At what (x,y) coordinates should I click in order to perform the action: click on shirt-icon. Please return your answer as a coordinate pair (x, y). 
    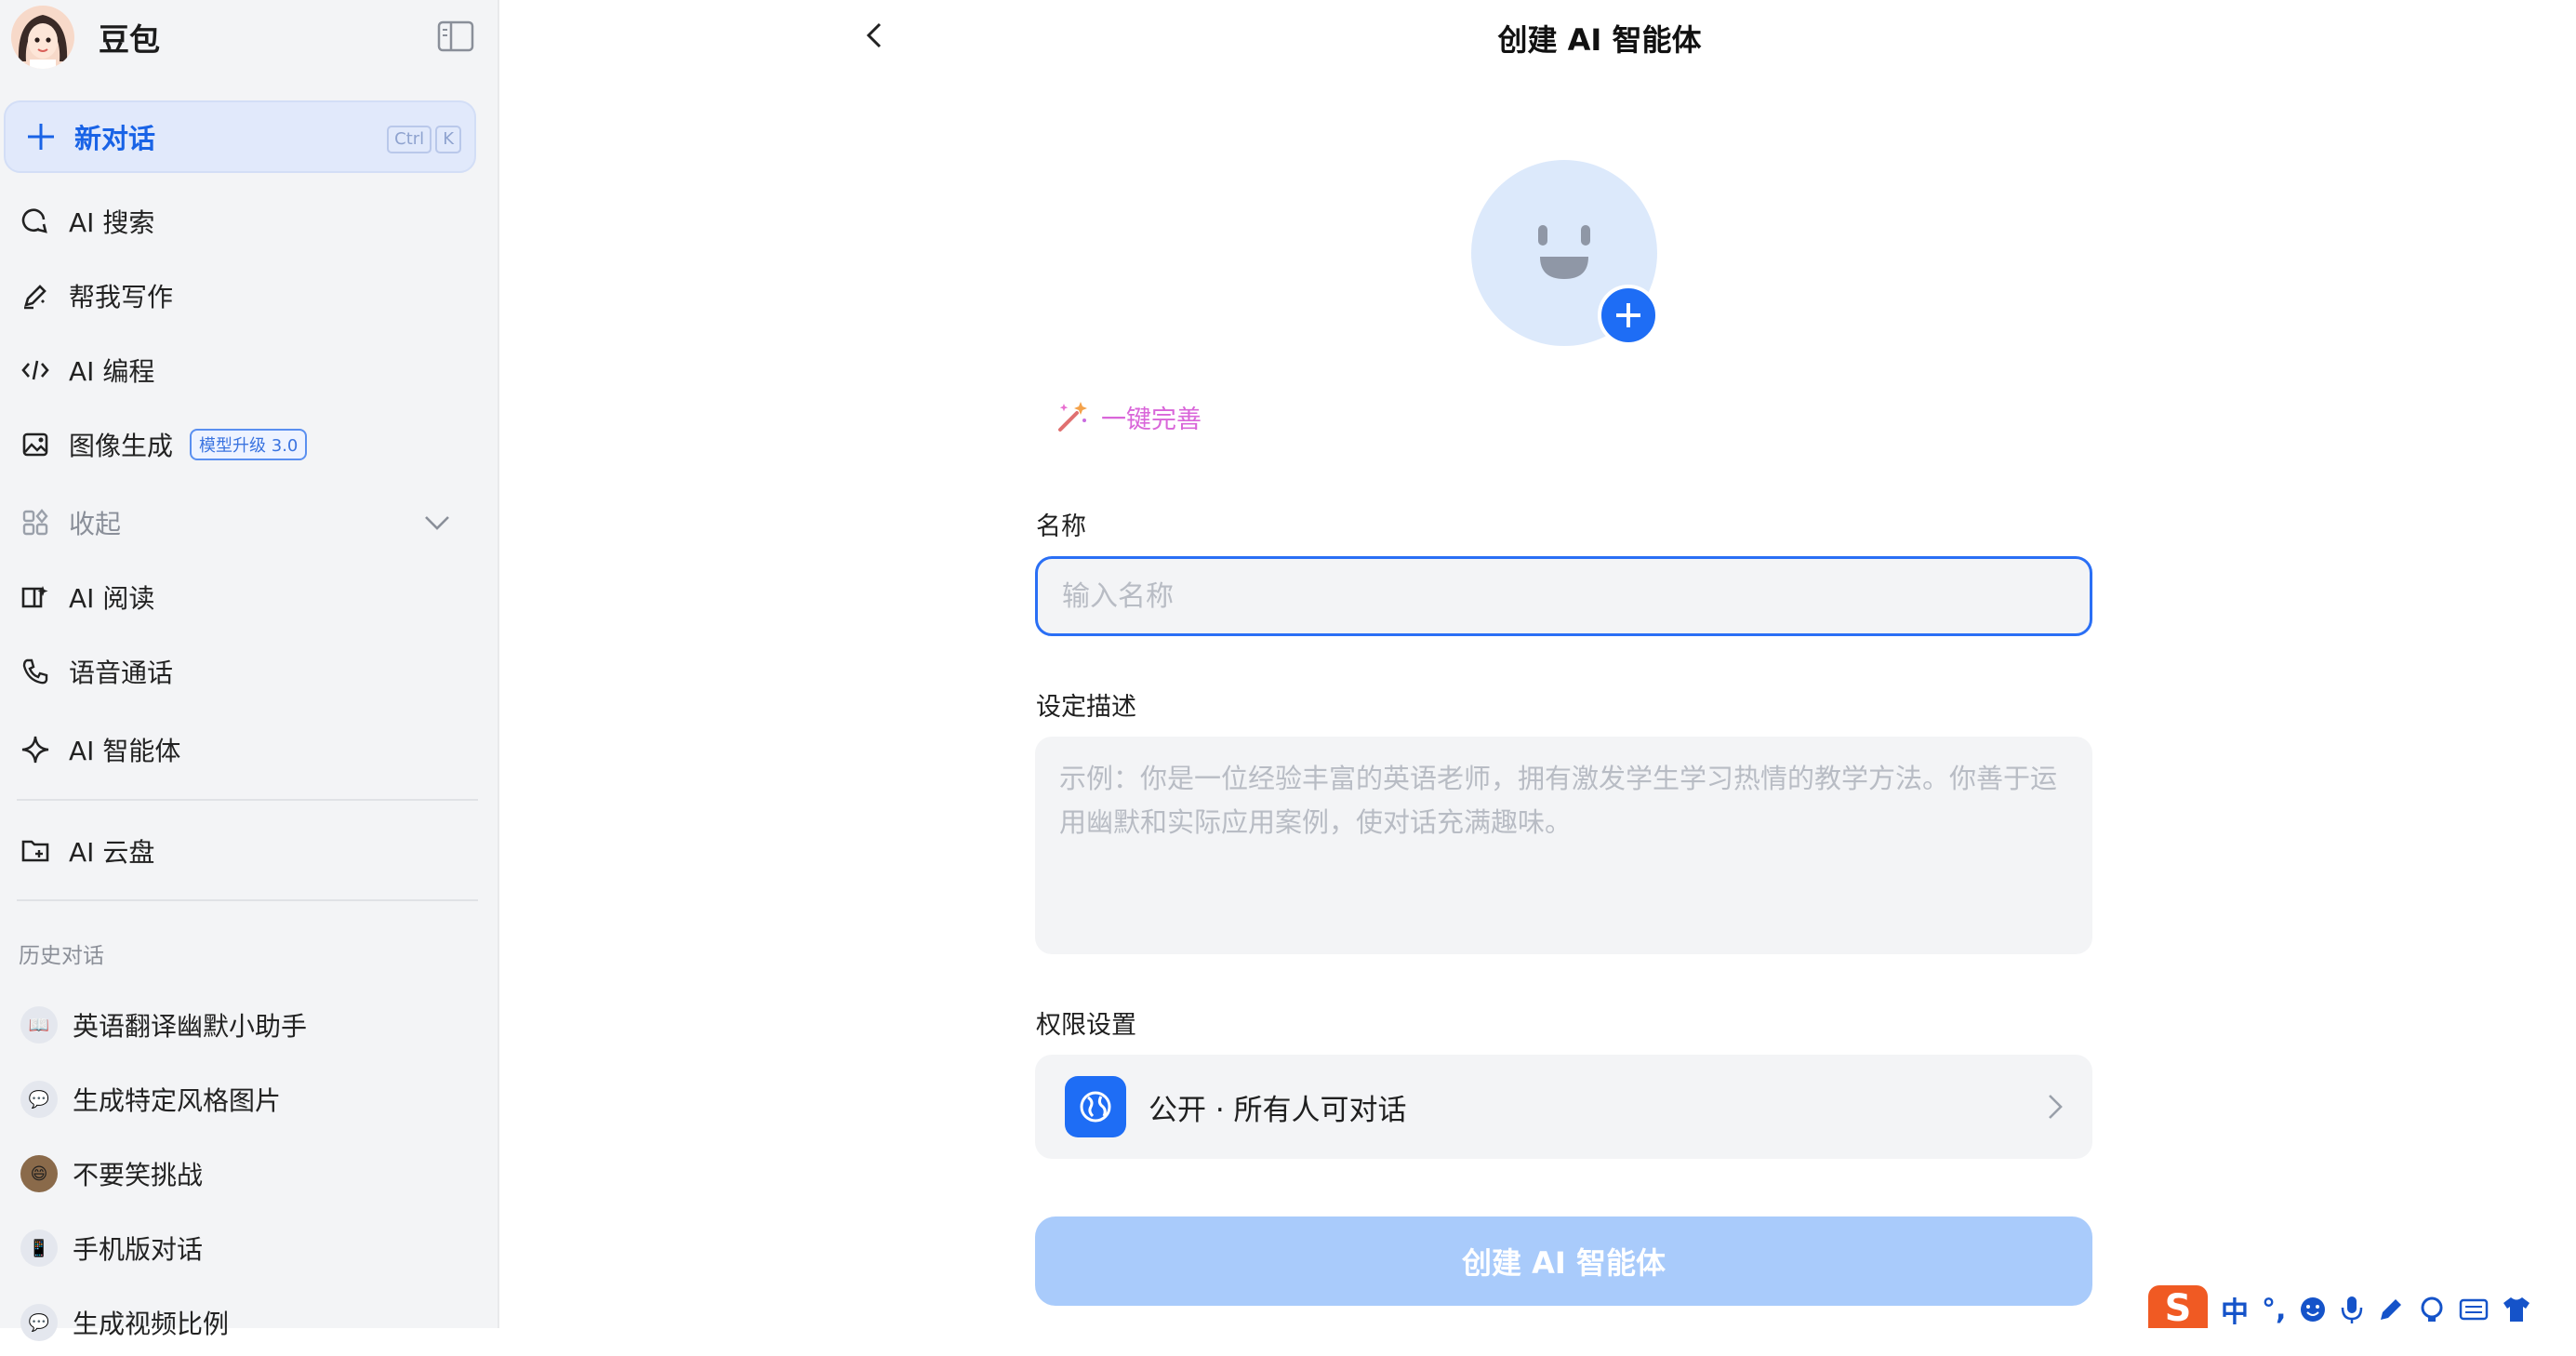
    Looking at the image, I should click on (2516, 1309).